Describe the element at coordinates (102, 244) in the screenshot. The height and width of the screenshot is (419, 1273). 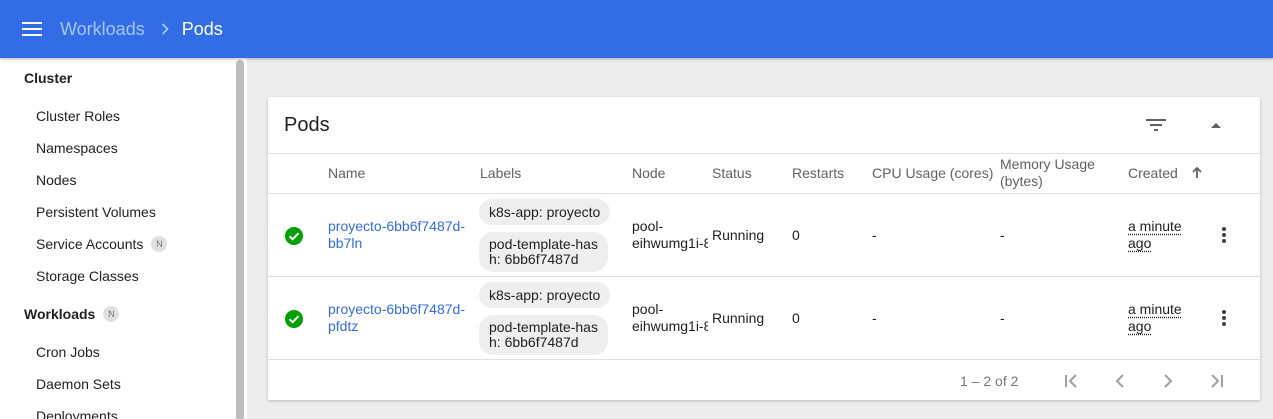
I see `sidebar-item-service-accounts: Service Accounts N` at that location.